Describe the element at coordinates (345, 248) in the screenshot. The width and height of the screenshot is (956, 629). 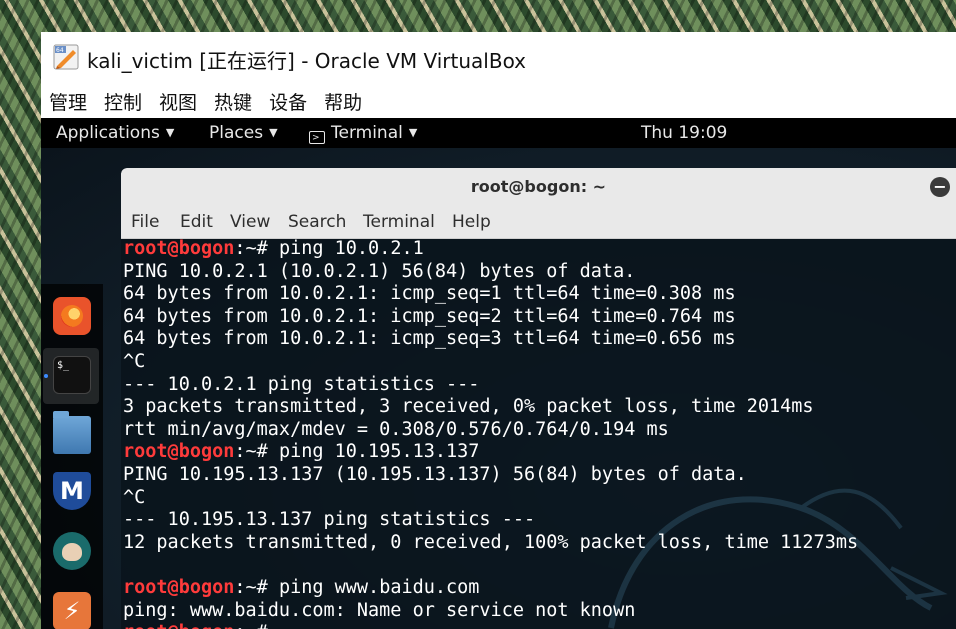
I see `command-text: ping 10.0.2.1` at that location.